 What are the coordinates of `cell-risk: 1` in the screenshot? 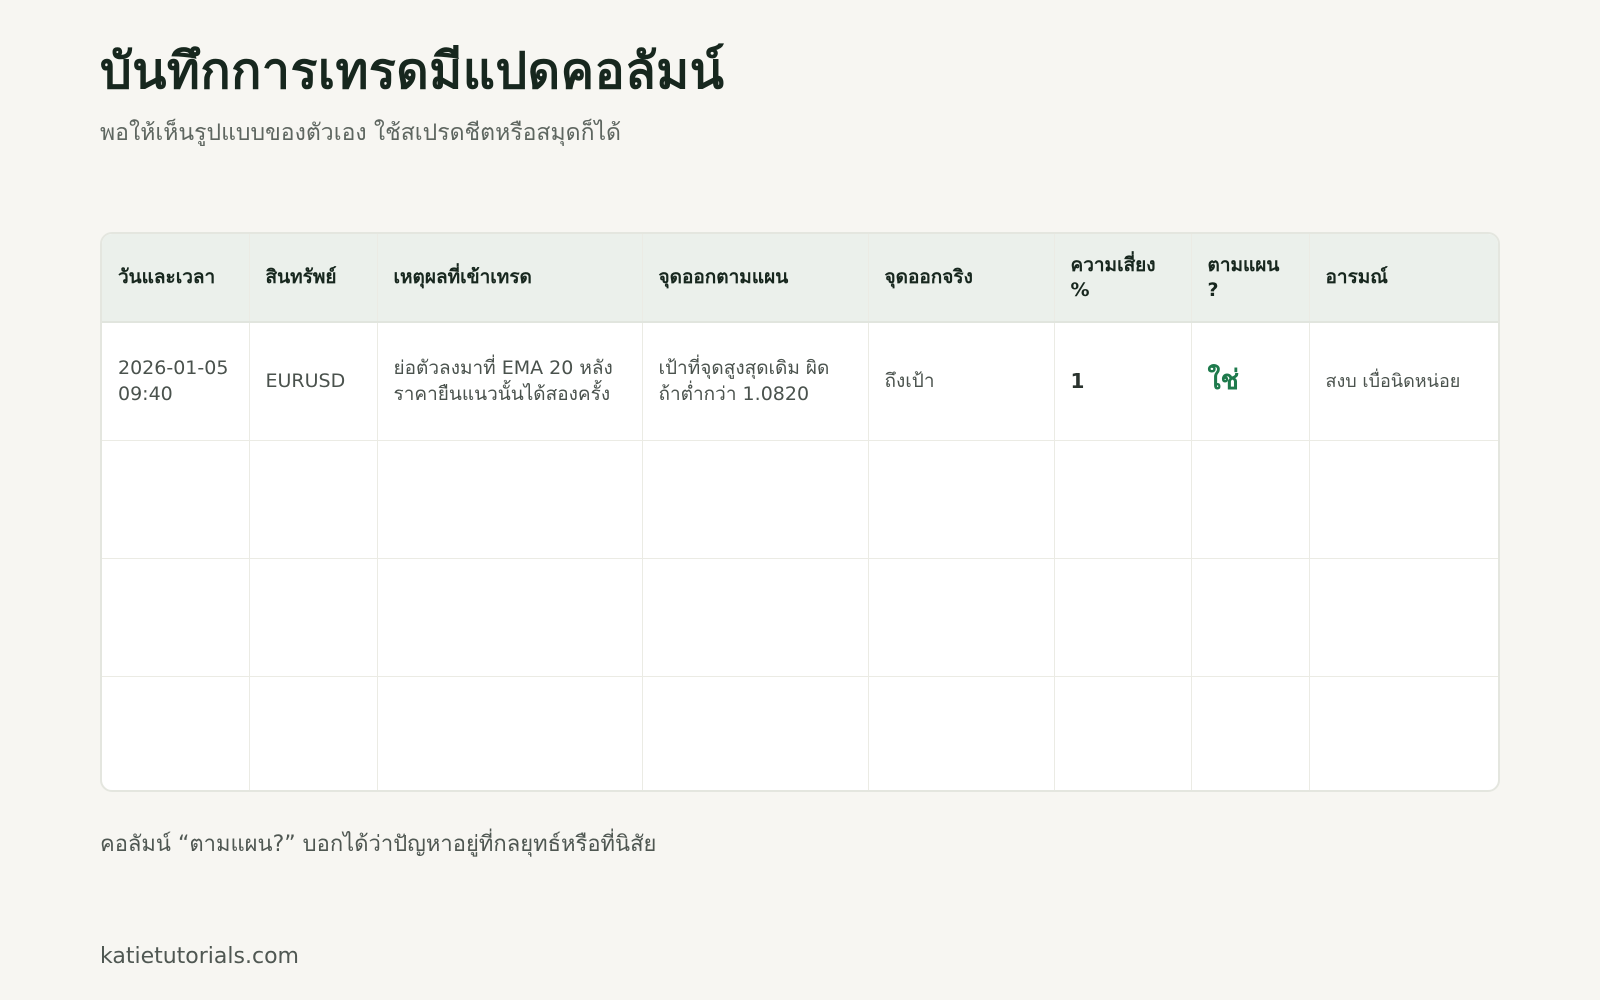 It's located at (1123, 381).